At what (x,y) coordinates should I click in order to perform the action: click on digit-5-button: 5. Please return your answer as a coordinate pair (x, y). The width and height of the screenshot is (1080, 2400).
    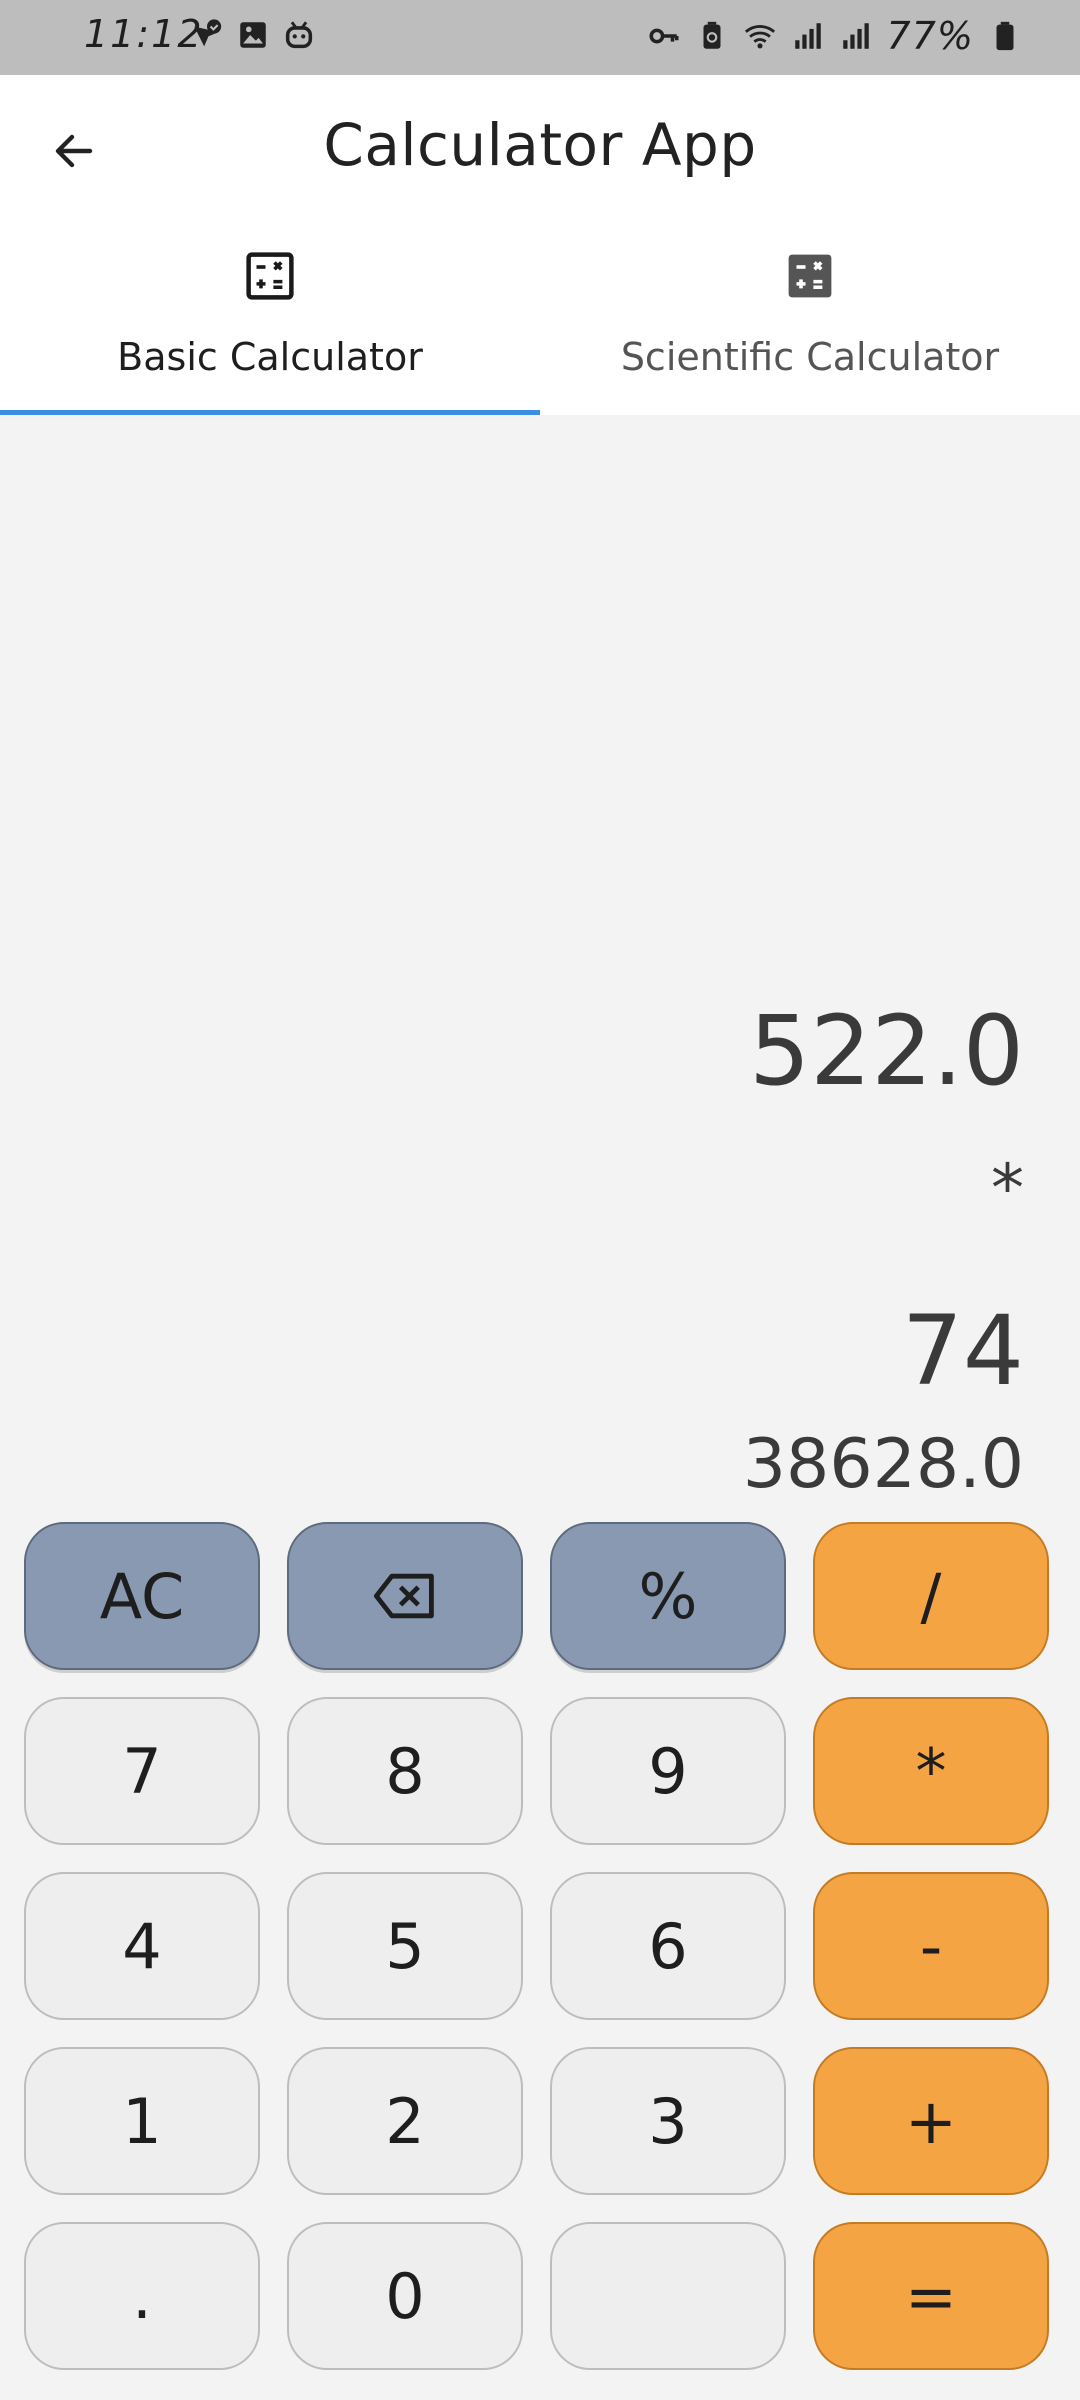
    Looking at the image, I should click on (405, 1946).